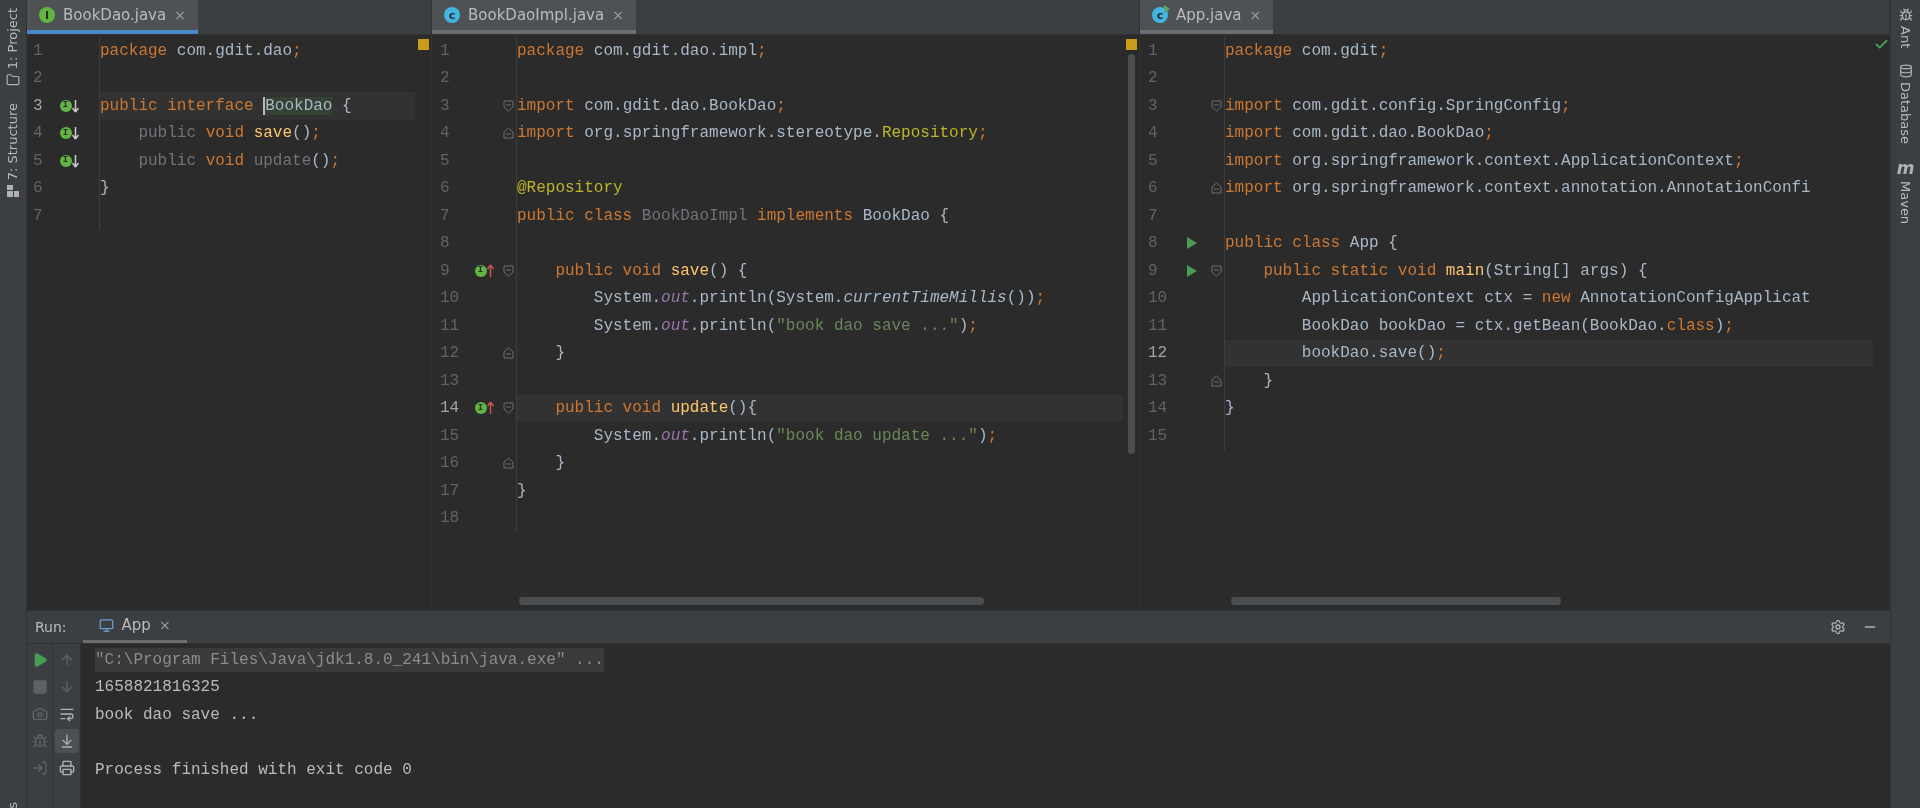  What do you see at coordinates (13, 39) in the screenshot?
I see `tool-window-button: 1: Project` at bounding box center [13, 39].